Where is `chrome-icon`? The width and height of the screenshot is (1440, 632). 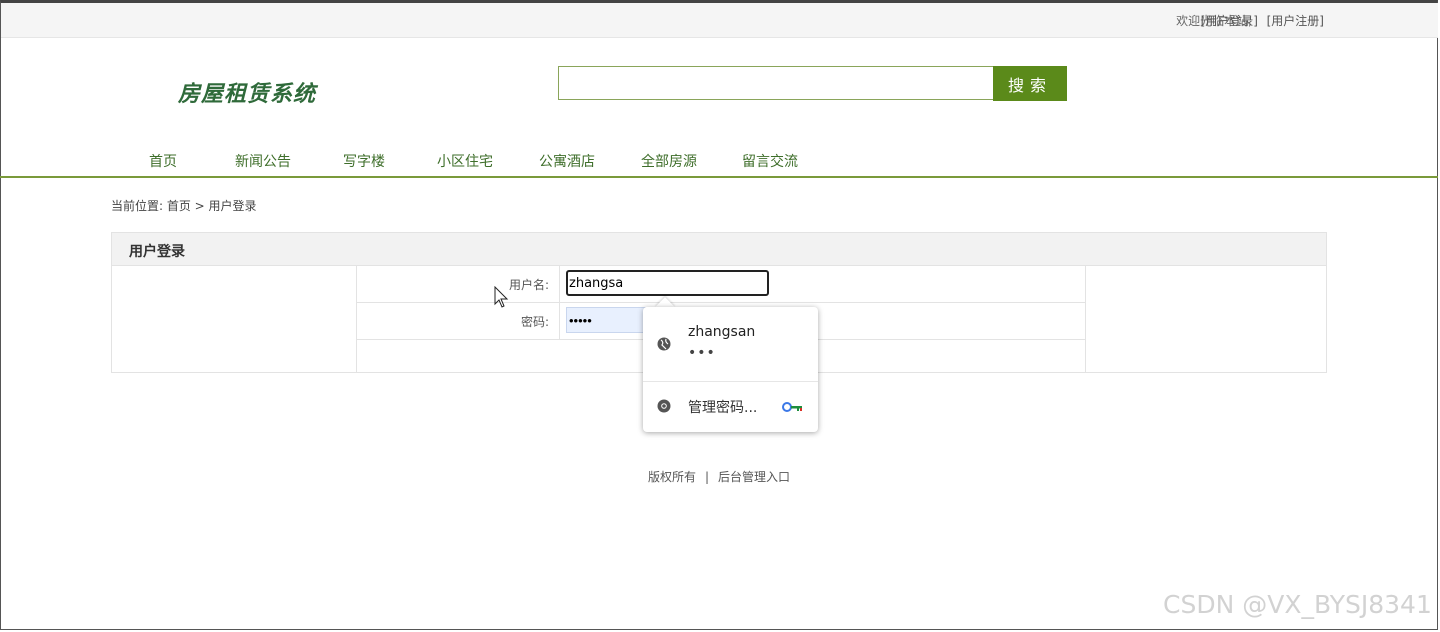 chrome-icon is located at coordinates (664, 406).